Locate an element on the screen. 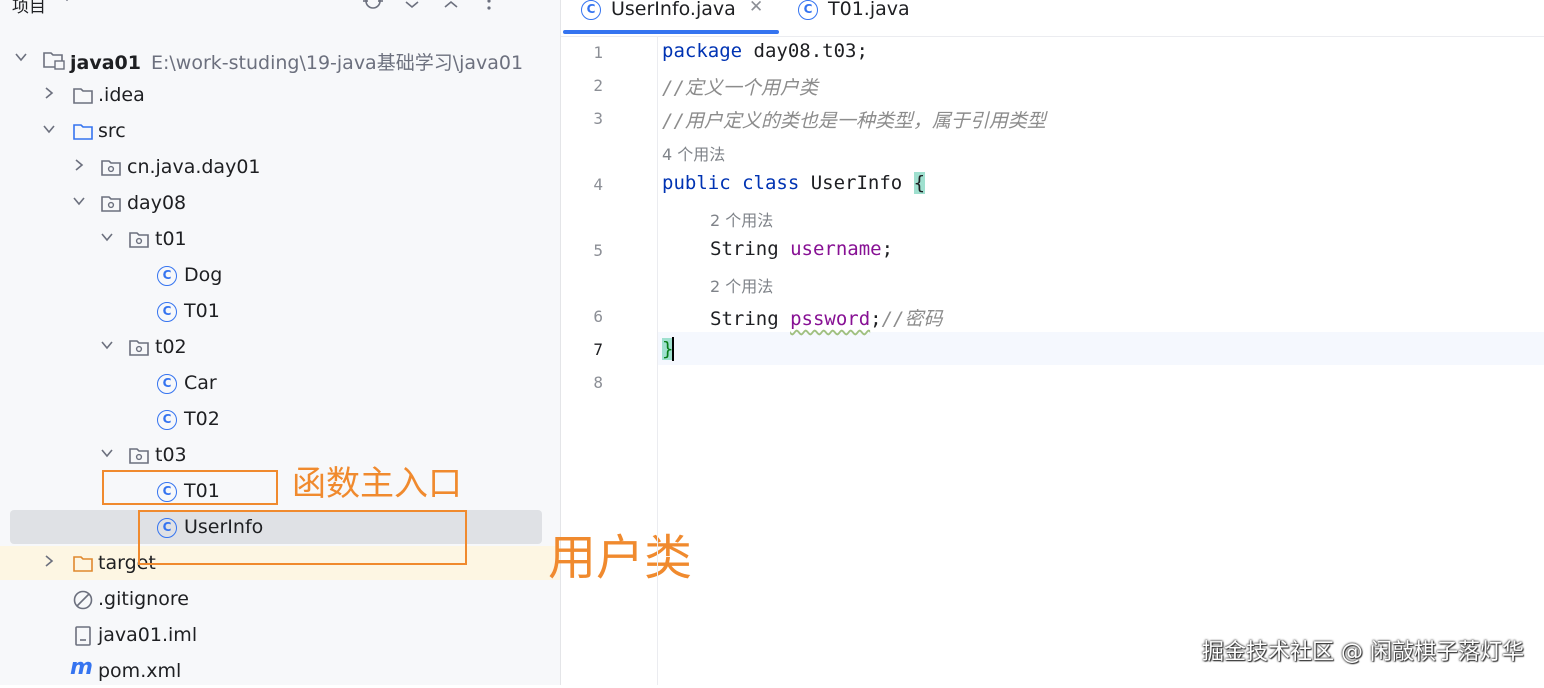  line-number: 1 is located at coordinates (582, 52).